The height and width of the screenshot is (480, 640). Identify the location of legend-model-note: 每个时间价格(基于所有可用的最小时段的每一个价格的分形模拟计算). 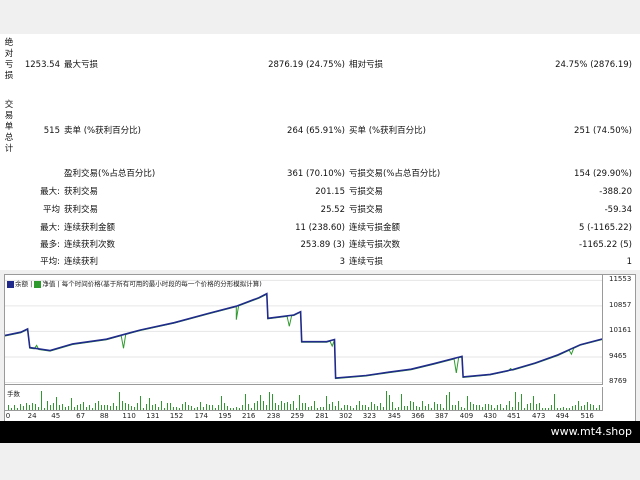
(161, 284).